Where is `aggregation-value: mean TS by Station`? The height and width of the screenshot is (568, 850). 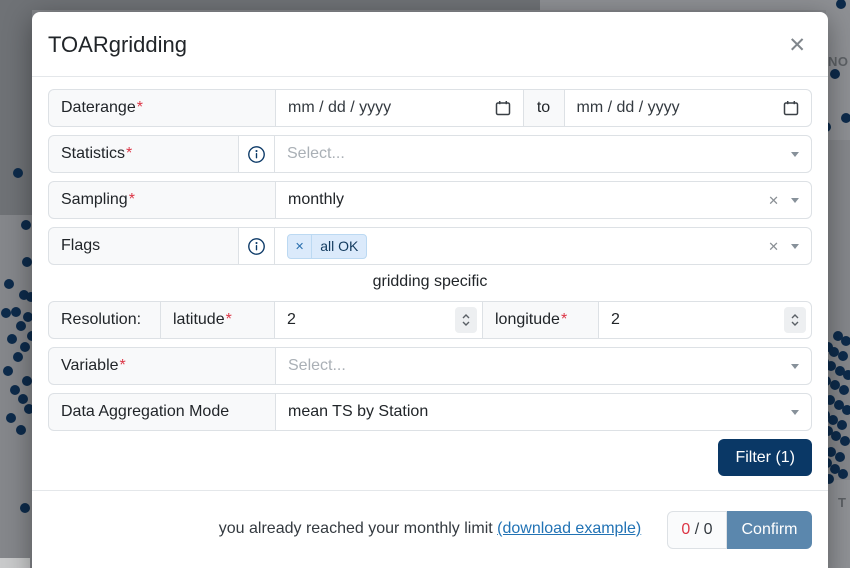 aggregation-value: mean TS by Station is located at coordinates (358, 411).